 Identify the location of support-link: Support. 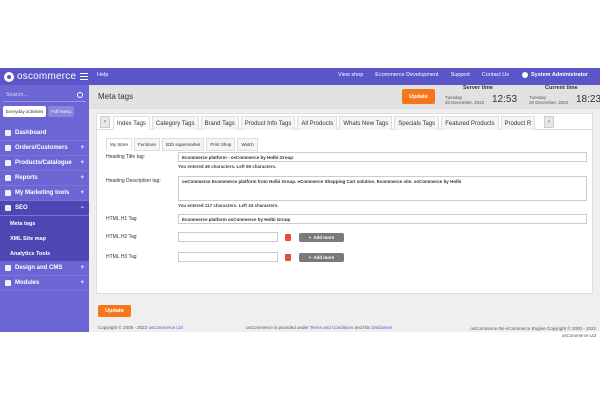
(460, 75).